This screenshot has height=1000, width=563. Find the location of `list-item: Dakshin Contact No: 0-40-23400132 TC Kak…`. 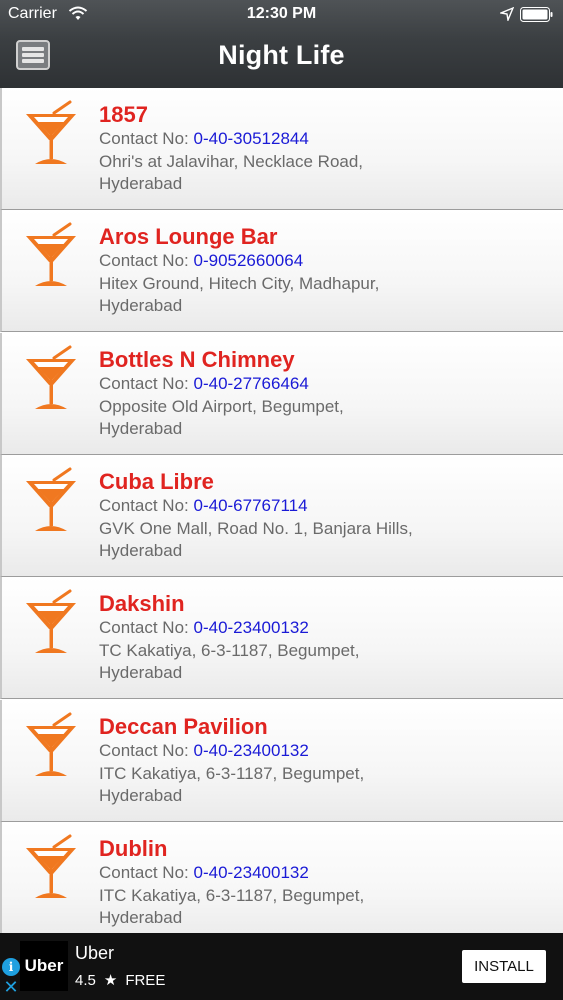

list-item: Dakshin Contact No: 0-40-23400132 TC Kak… is located at coordinates (281, 638).